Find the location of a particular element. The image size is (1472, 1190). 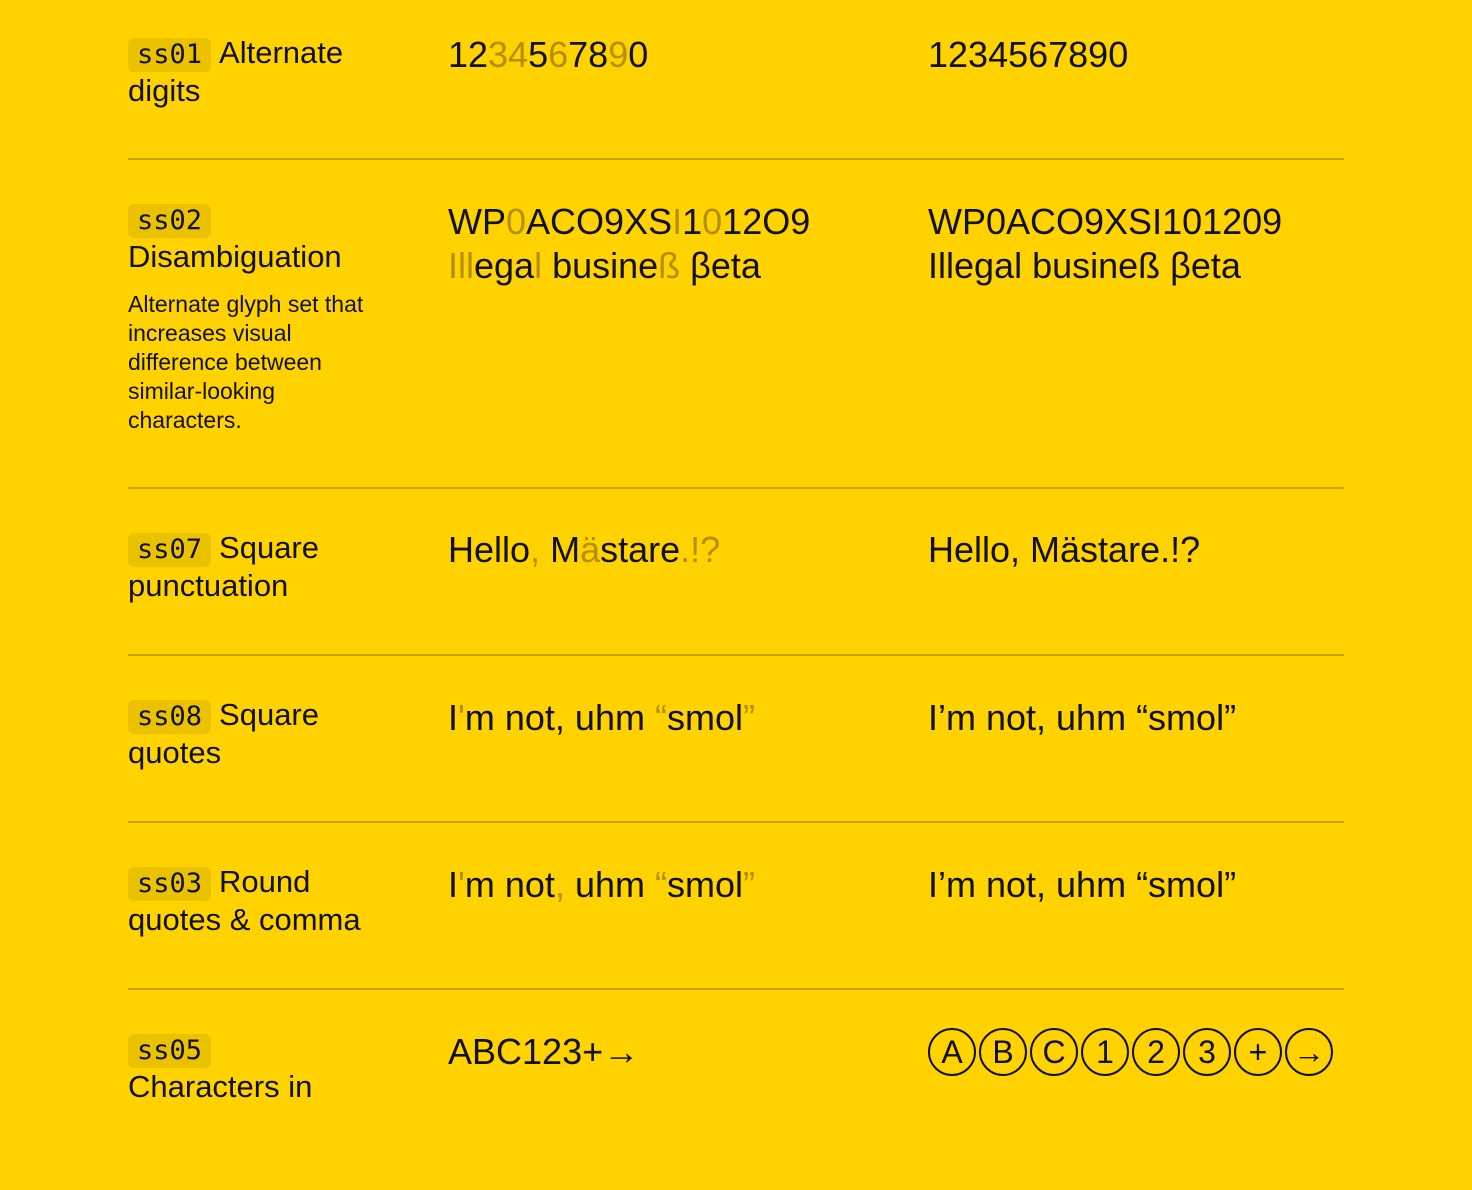

feature-code-badge: ss03 is located at coordinates (170, 884).